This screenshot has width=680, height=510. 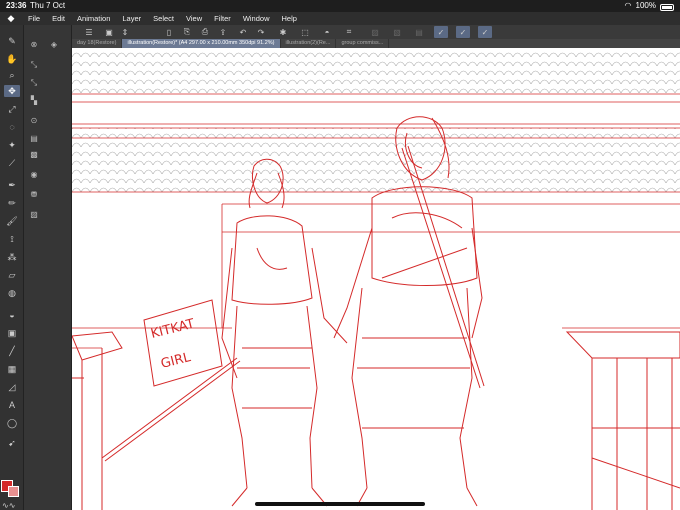 What do you see at coordinates (12, 127) in the screenshot?
I see `lasso-icon: ◌` at bounding box center [12, 127].